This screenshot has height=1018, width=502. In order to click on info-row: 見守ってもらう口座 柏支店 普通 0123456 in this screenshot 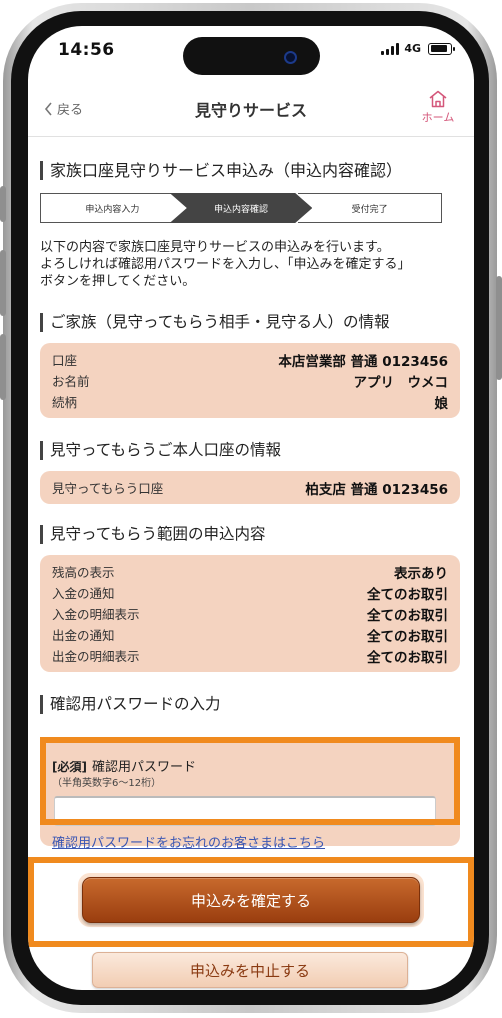, I will do `click(250, 487)`.